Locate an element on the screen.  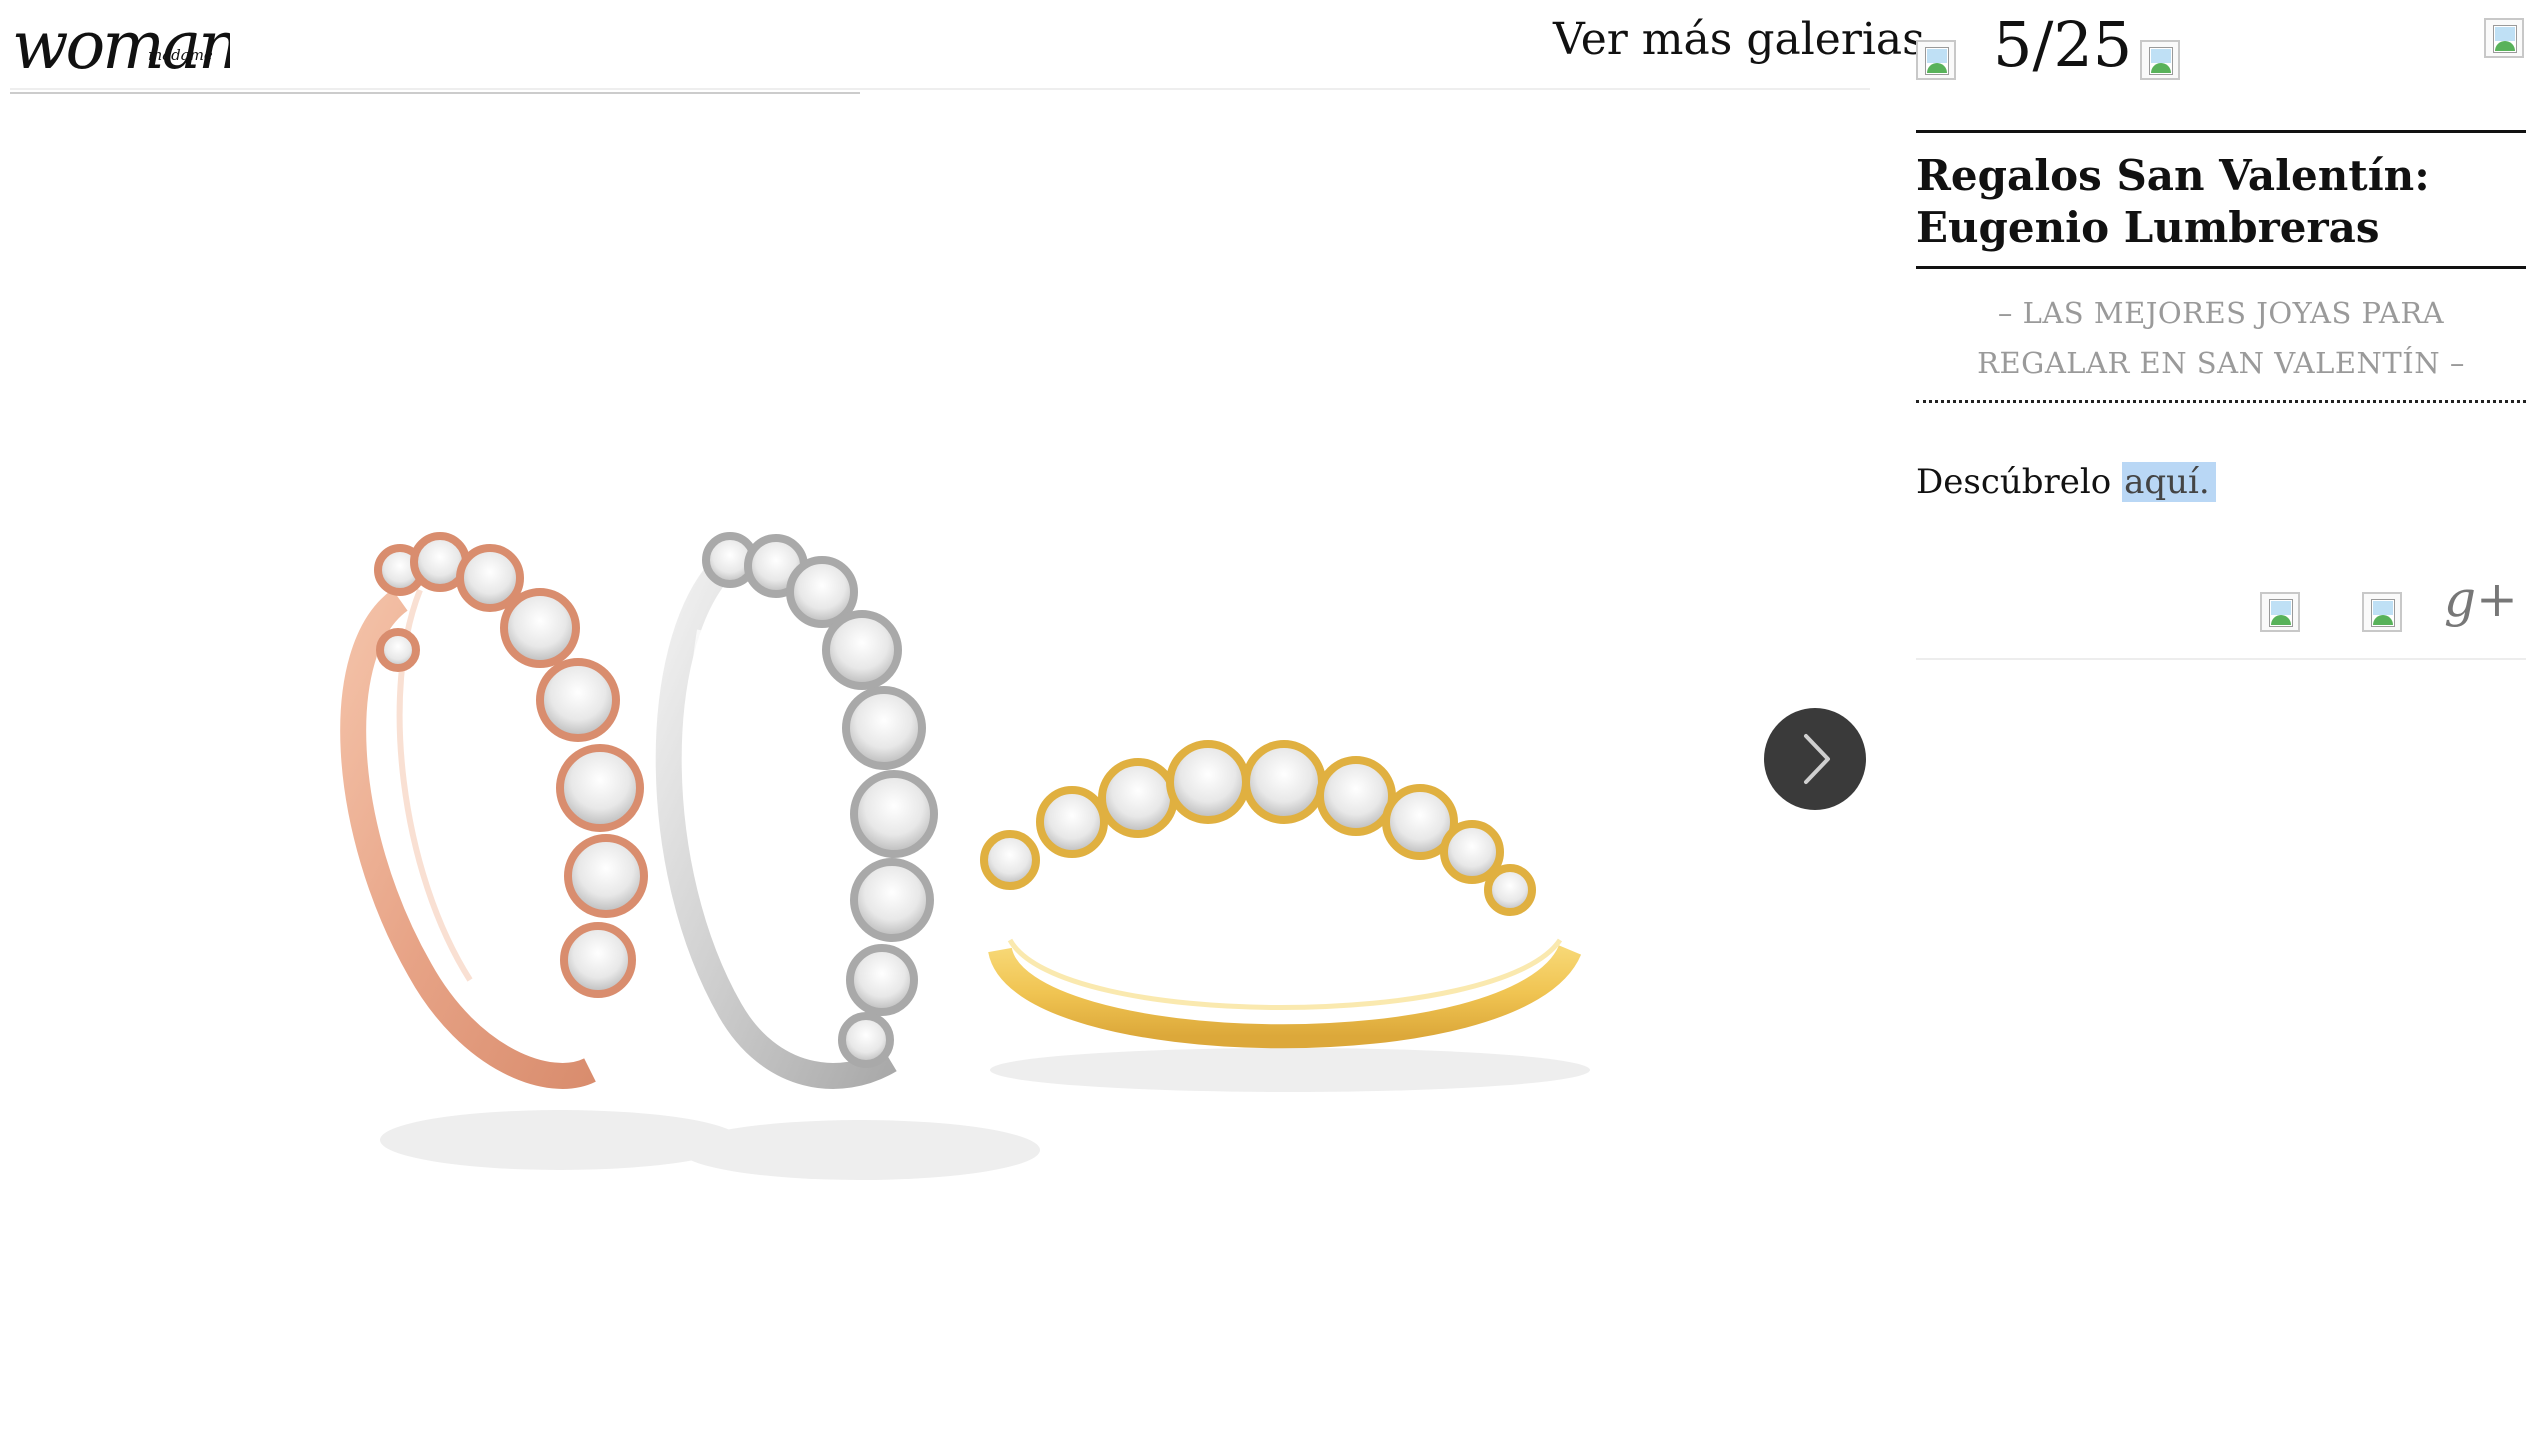
prev-arrow-icon is located at coordinates (1936, 60).